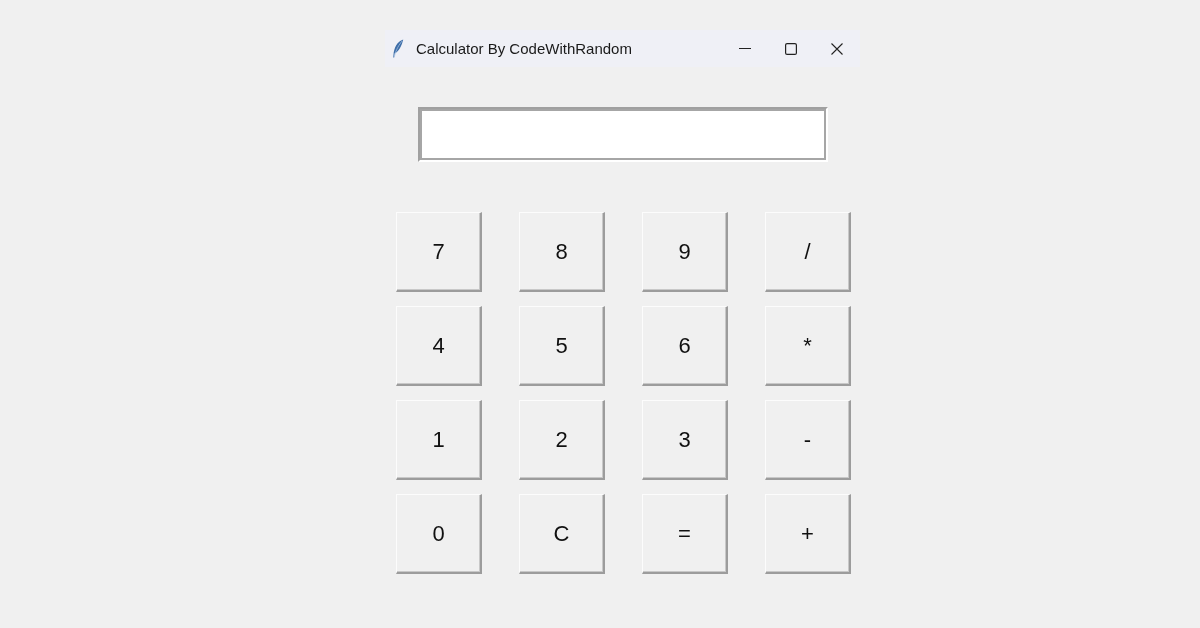 The image size is (1200, 628). What do you see at coordinates (745, 48) in the screenshot?
I see `minimize-icon` at bounding box center [745, 48].